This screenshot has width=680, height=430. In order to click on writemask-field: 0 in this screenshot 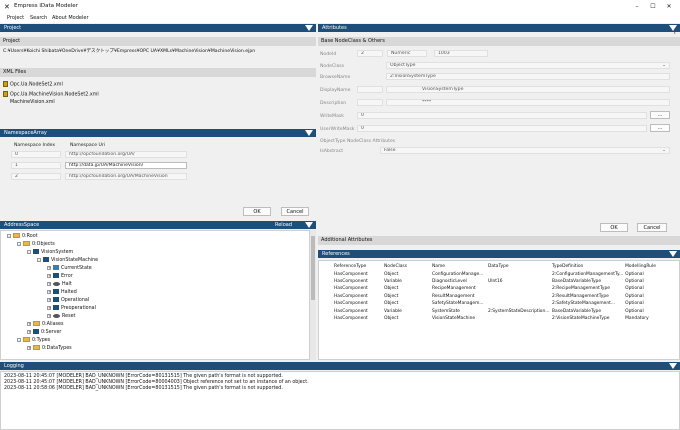, I will do `click(502, 115)`.